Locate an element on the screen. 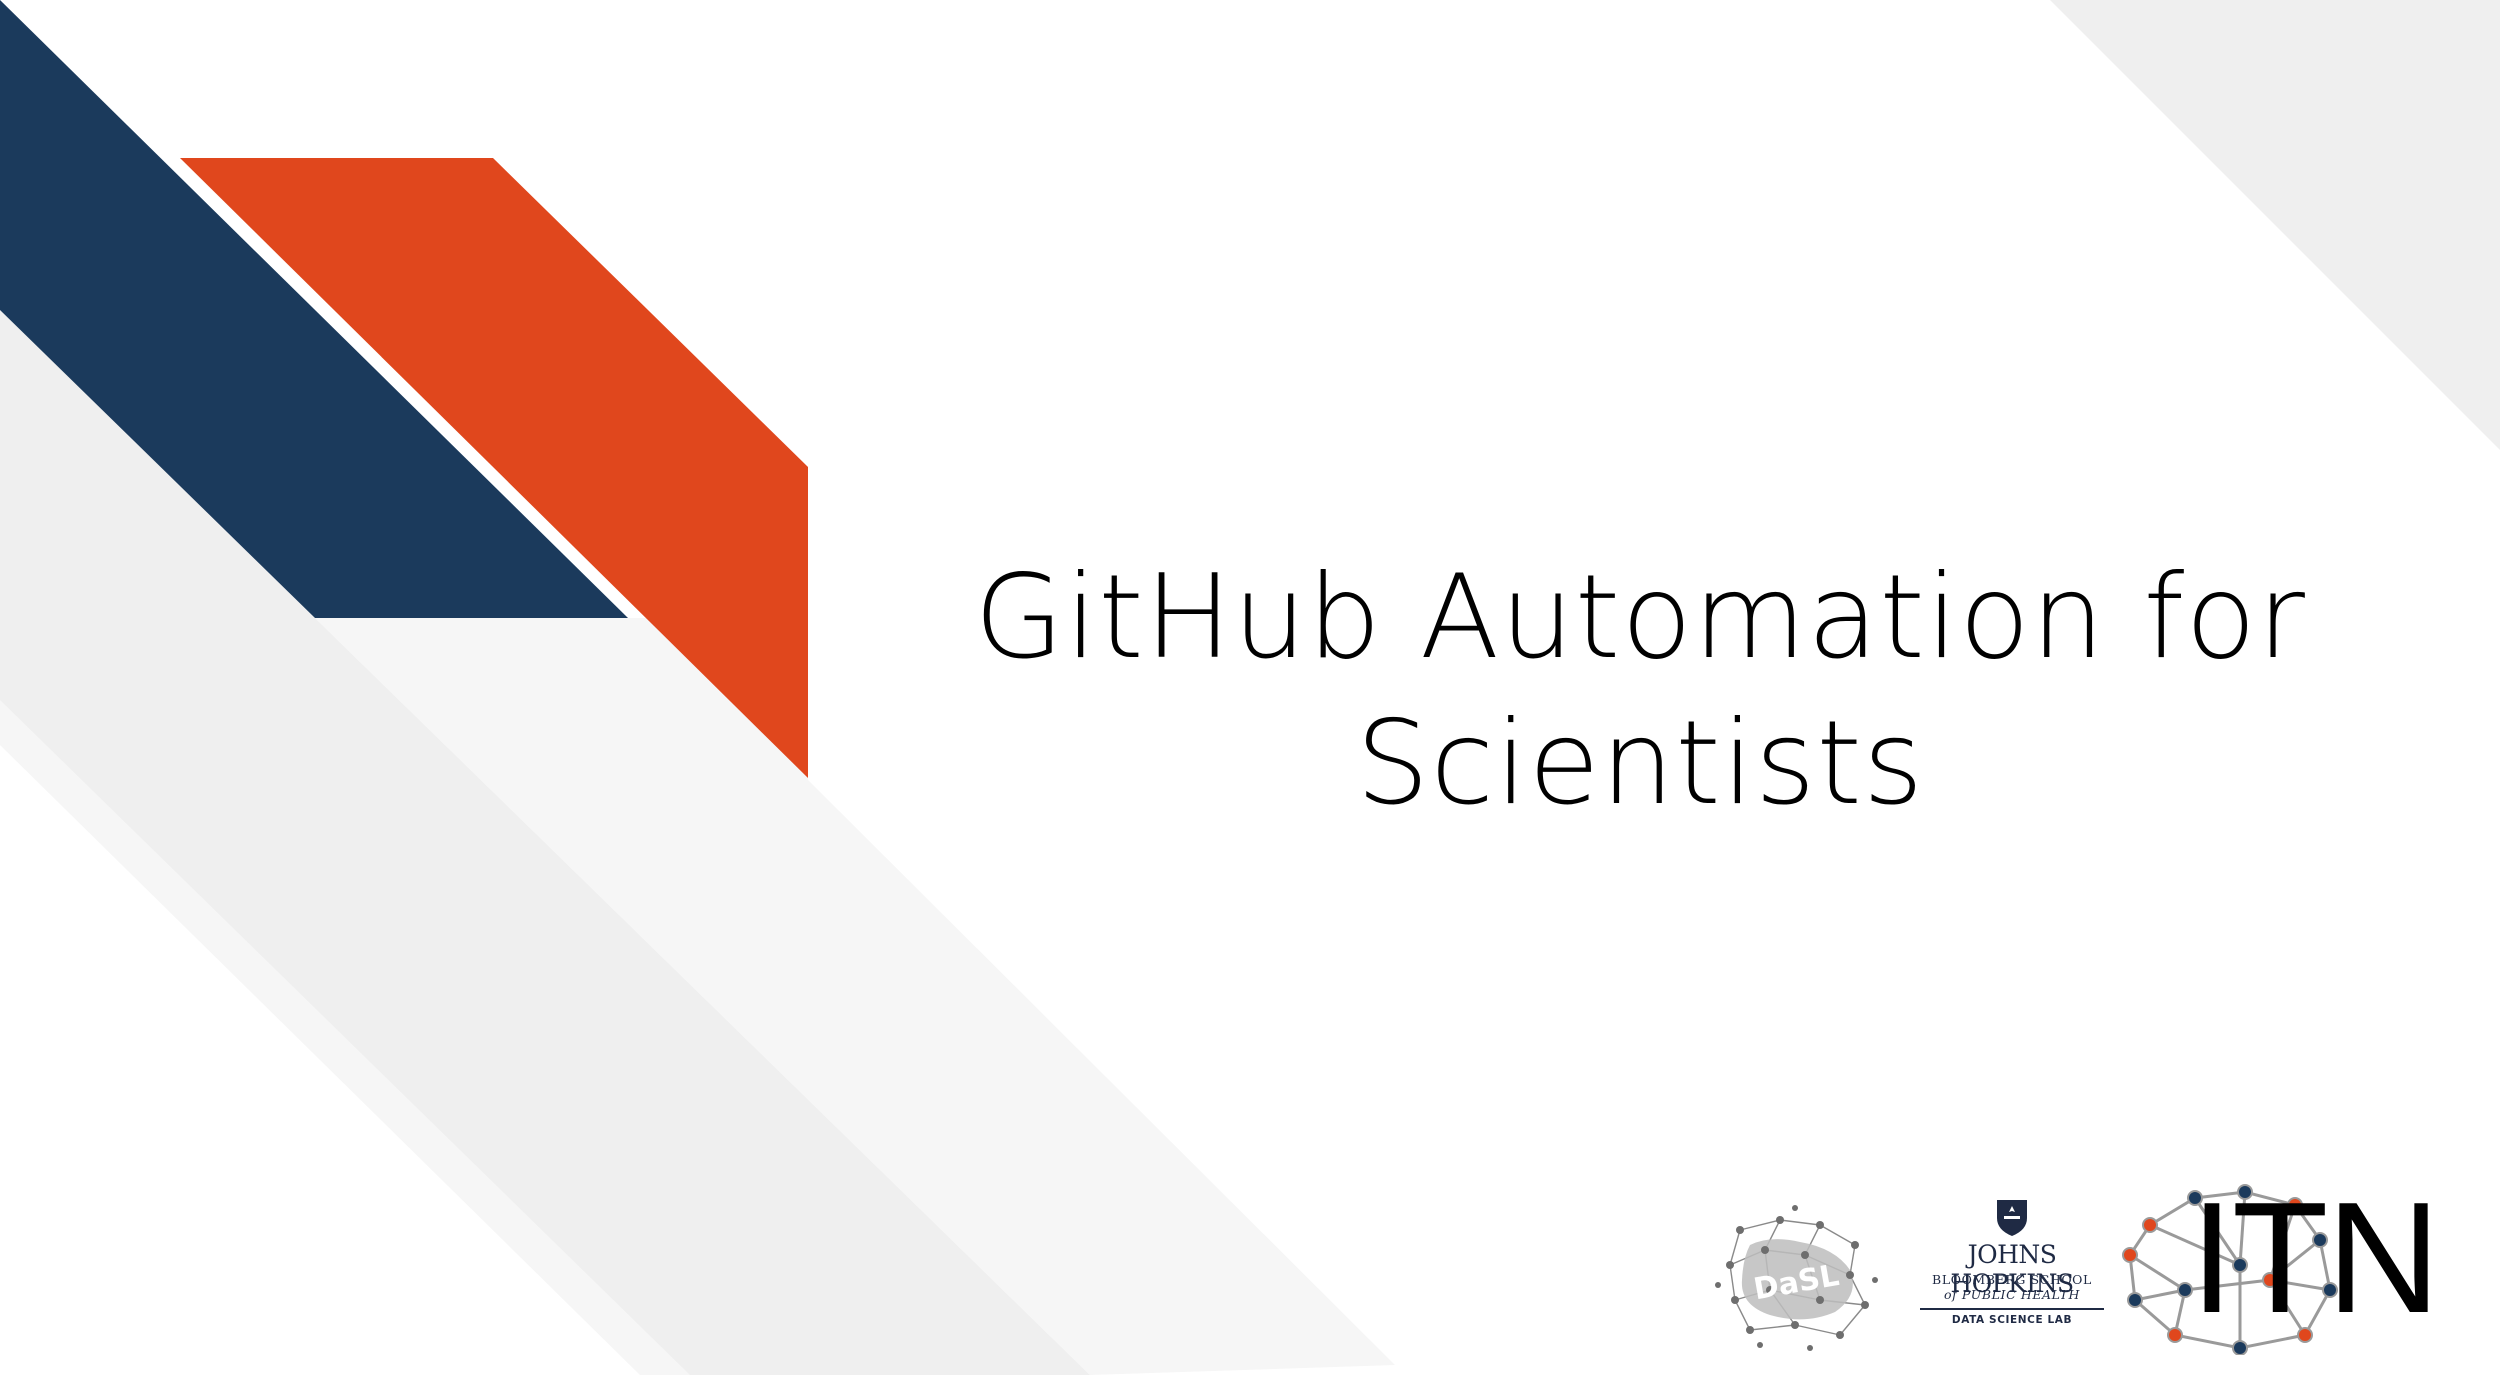 This screenshot has height=1388, width=2500. top-right-gray-band is located at coordinates (2275, 225).